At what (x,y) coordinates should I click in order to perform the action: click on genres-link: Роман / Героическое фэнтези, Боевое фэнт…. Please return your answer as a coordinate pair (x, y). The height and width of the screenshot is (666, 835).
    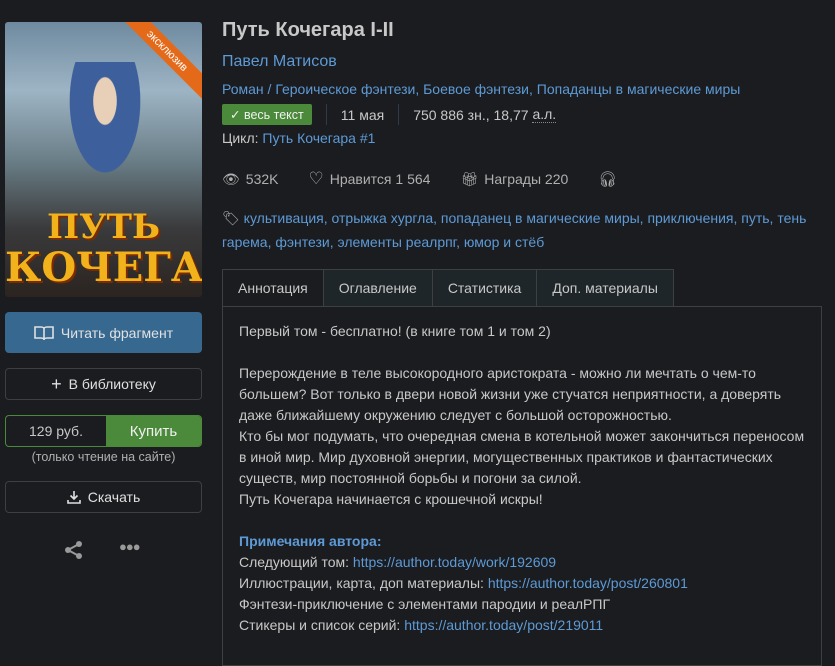
    Looking at the image, I should click on (481, 89).